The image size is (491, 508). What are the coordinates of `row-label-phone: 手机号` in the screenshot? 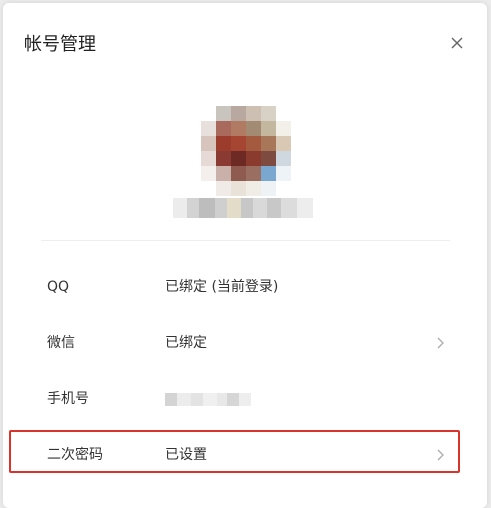 It's located at (68, 399).